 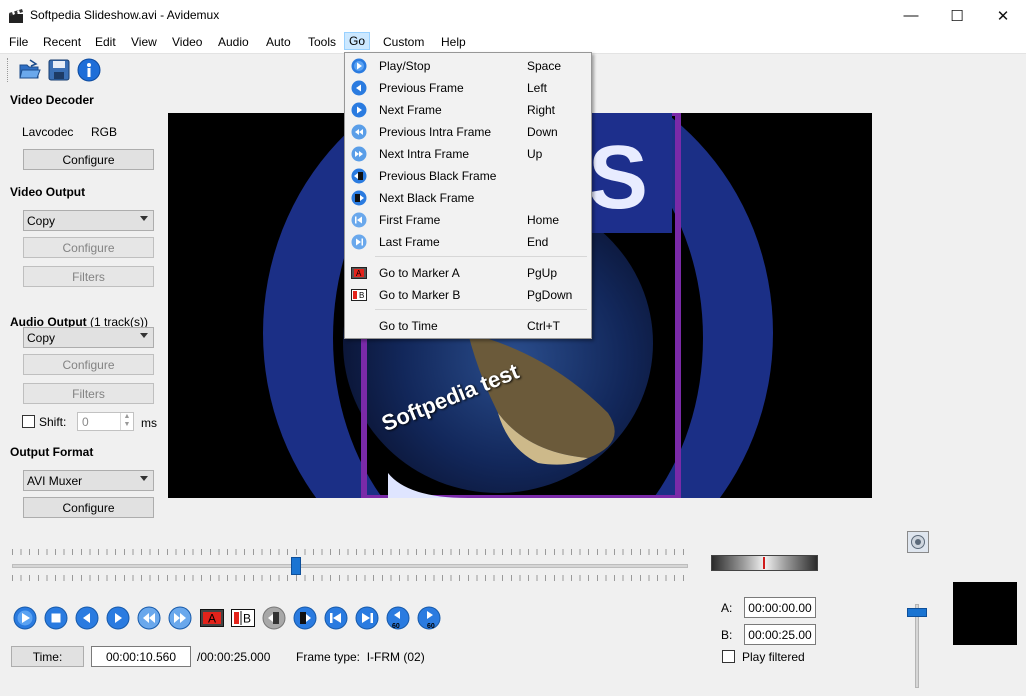 What do you see at coordinates (728, 656) in the screenshot?
I see `play-filtered-checkbox` at bounding box center [728, 656].